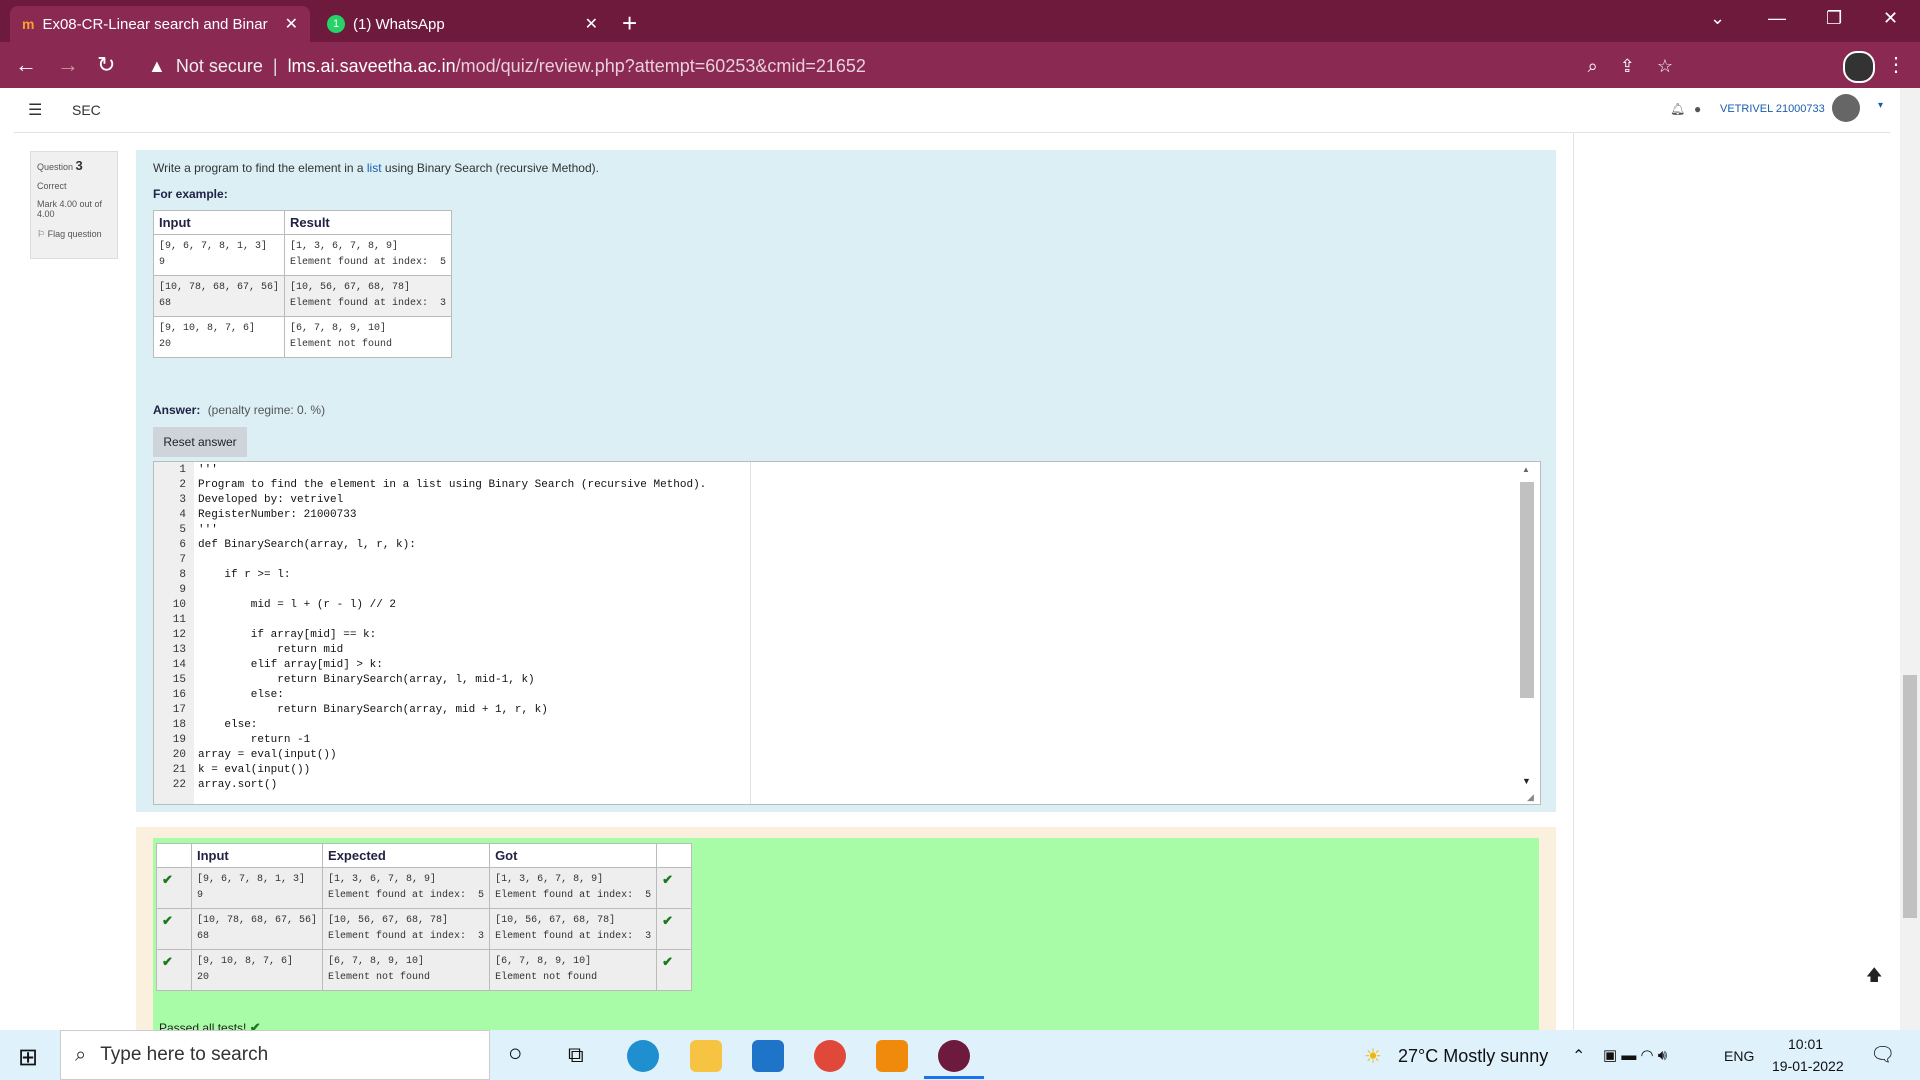 The width and height of the screenshot is (1920, 1080). I want to click on site-name: SEC, so click(86, 110).